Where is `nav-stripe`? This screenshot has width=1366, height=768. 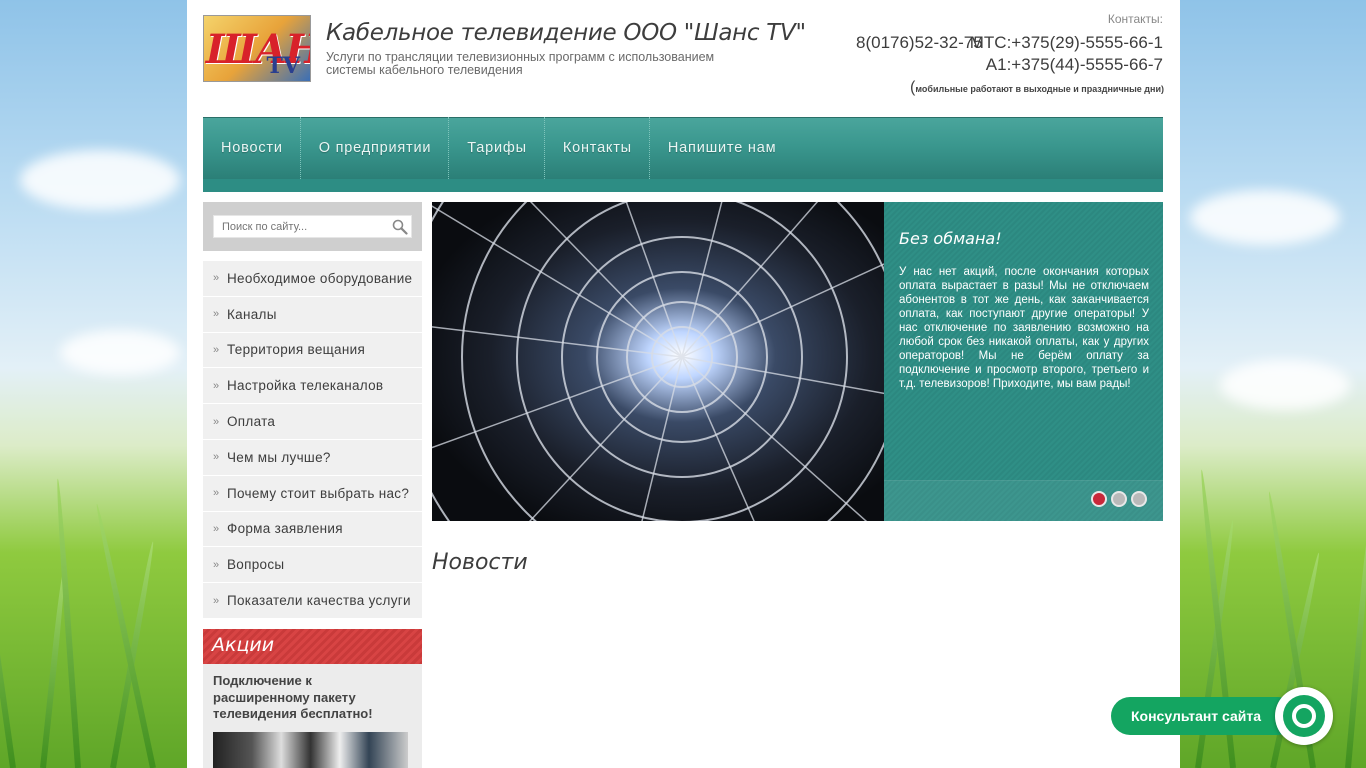 nav-stripe is located at coordinates (683, 185).